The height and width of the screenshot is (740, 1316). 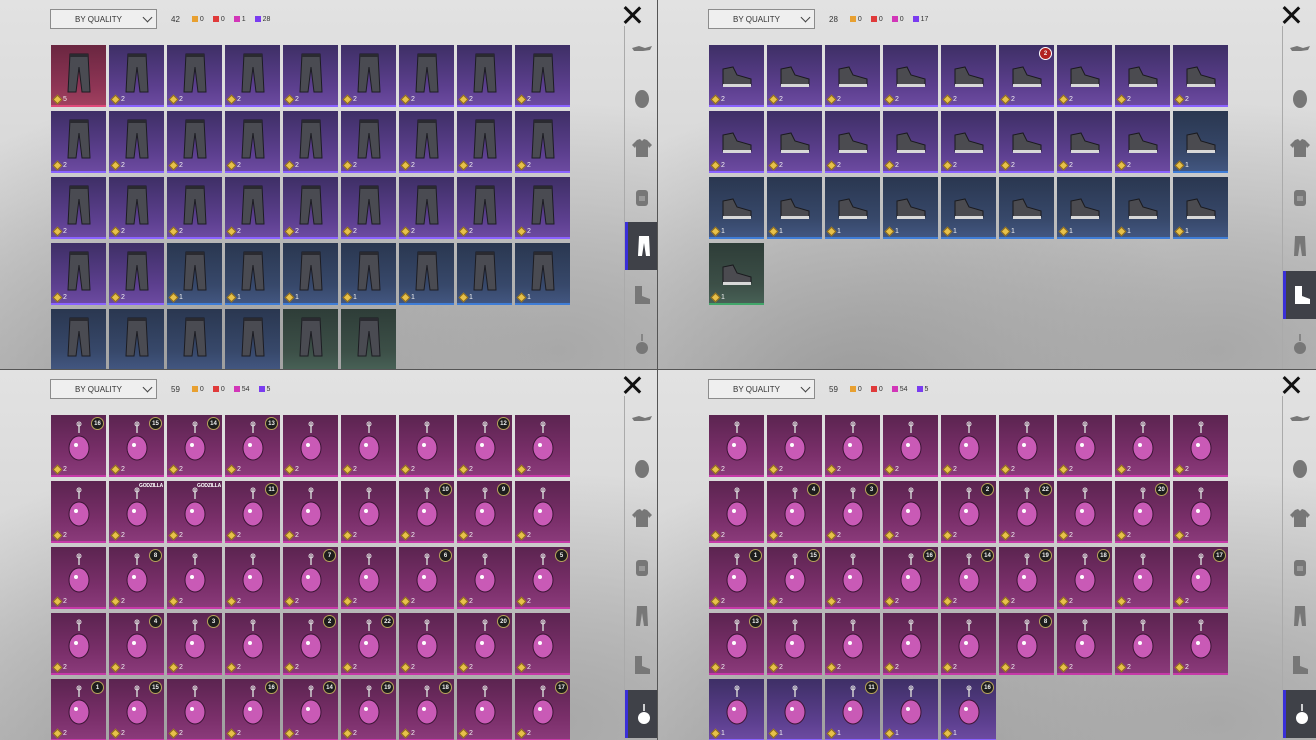 What do you see at coordinates (252, 446) in the screenshot?
I see `item-card: 2 13` at bounding box center [252, 446].